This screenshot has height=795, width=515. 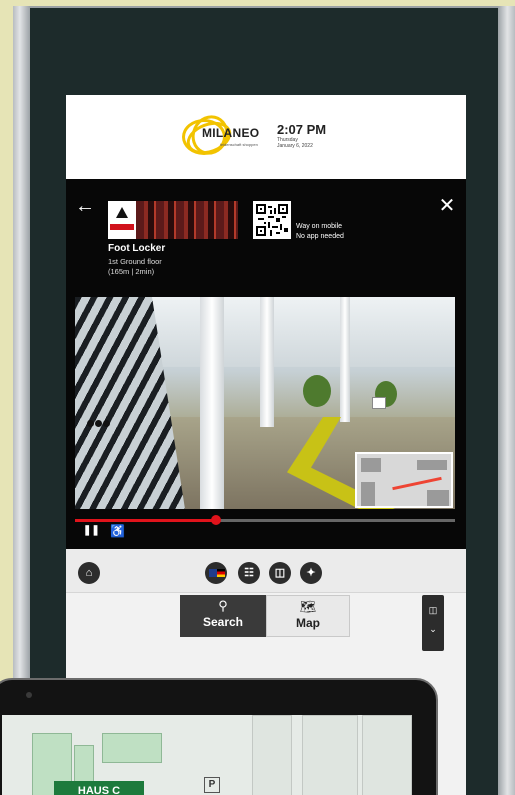 What do you see at coordinates (447, 206) in the screenshot?
I see `close-icon: ✕` at bounding box center [447, 206].